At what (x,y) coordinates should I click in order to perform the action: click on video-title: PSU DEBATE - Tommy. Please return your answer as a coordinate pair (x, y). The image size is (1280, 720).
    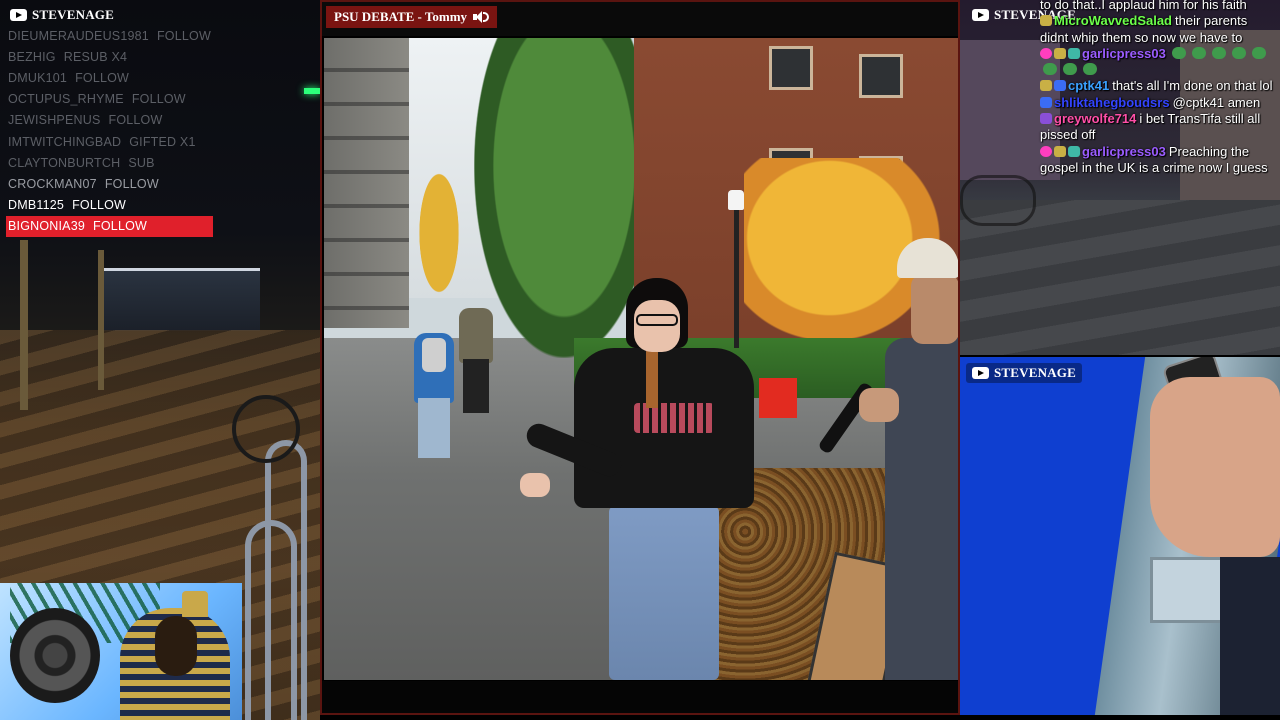
    Looking at the image, I should click on (401, 16).